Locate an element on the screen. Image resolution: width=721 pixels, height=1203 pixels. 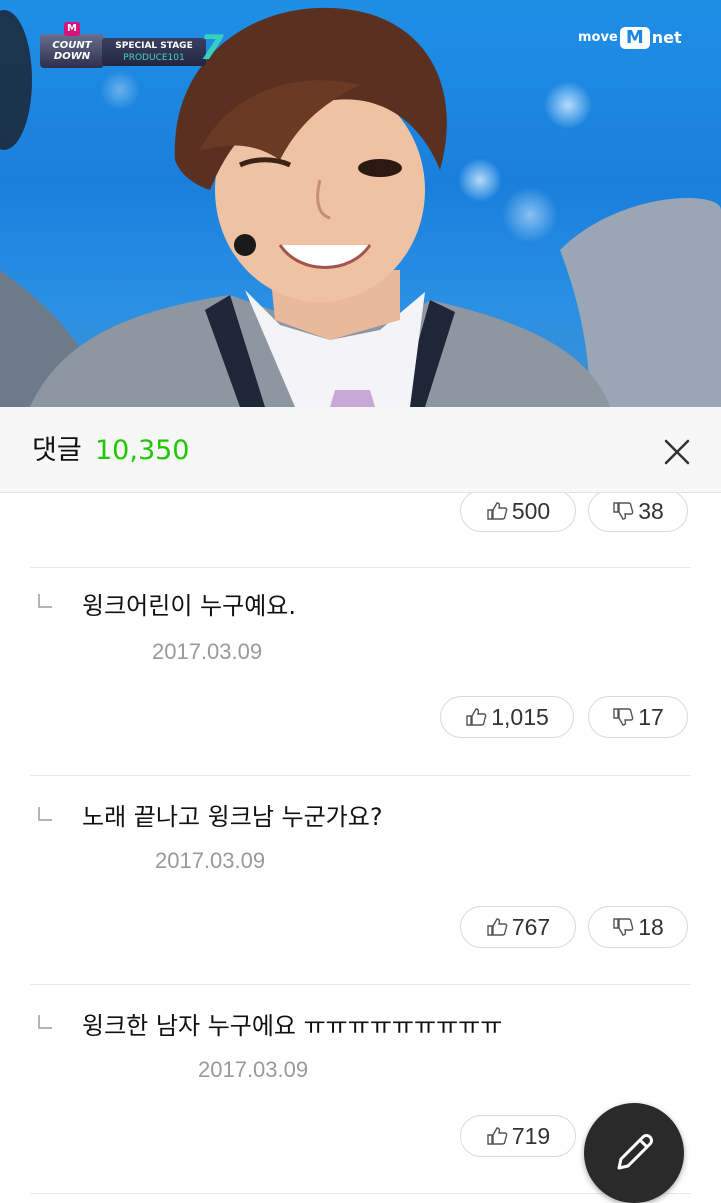
dislike-count: 17 is located at coordinates (651, 717).